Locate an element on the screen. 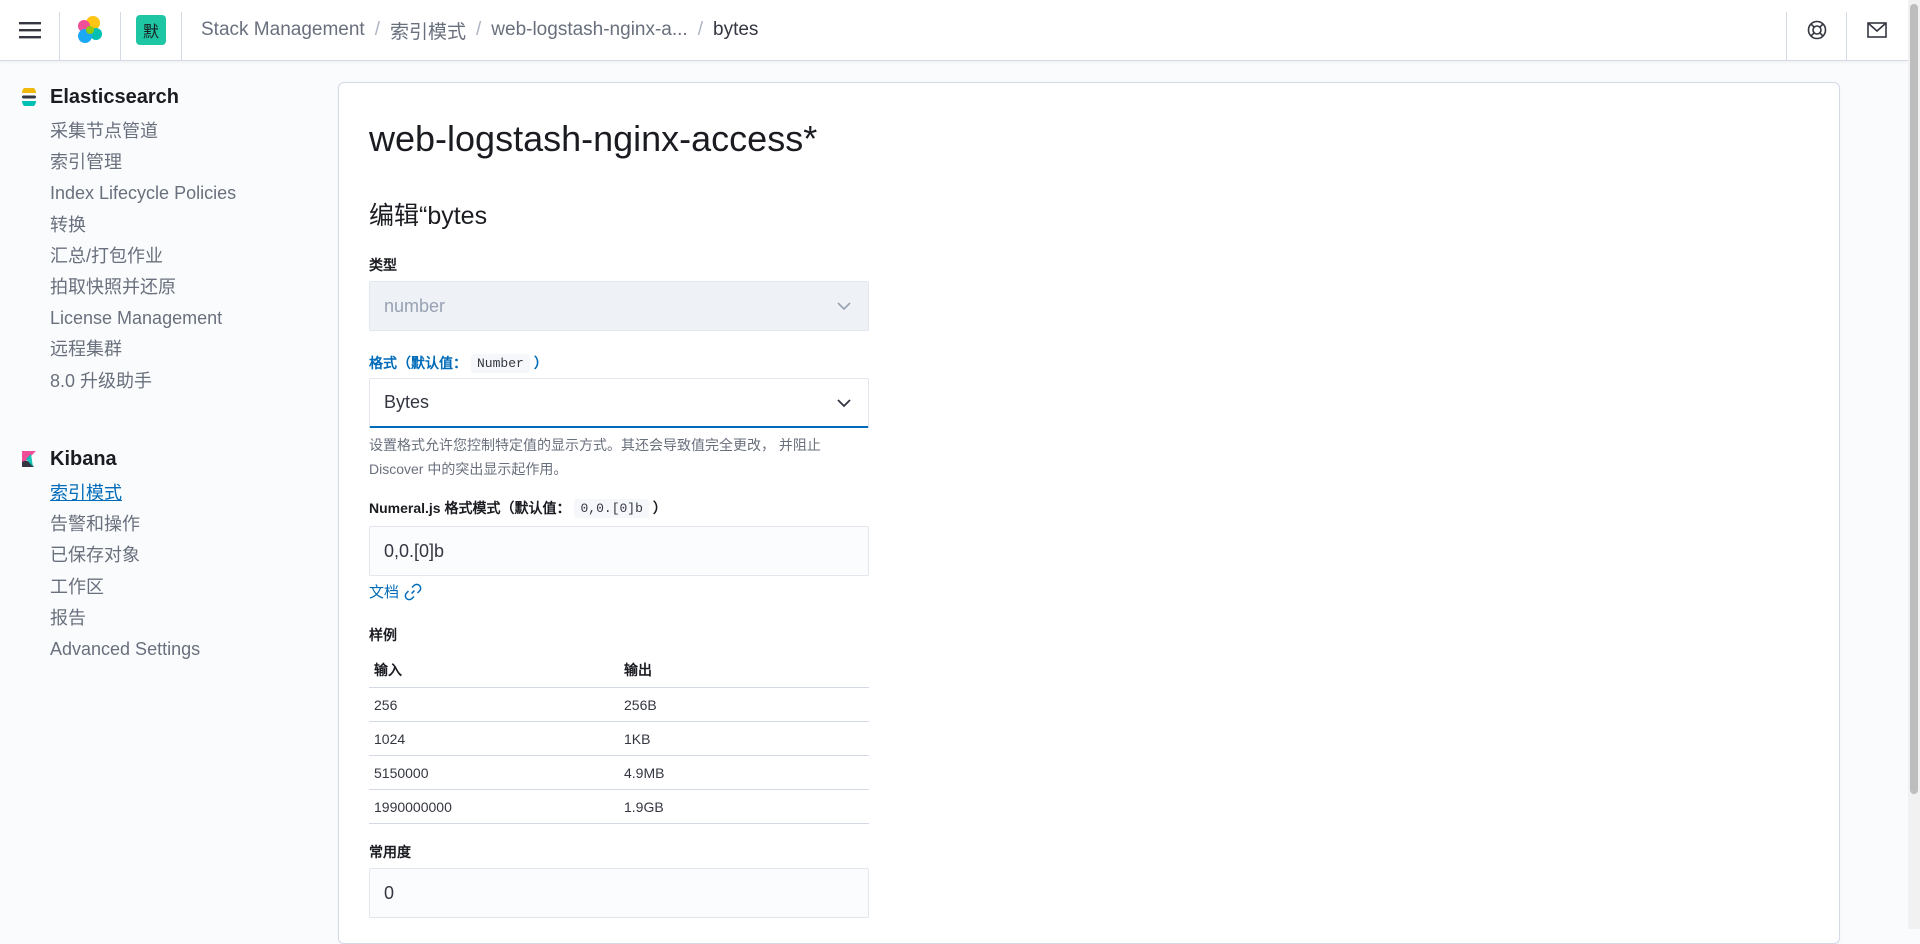 The image size is (1920, 944). column-header-input: 输入 is located at coordinates (494, 670).